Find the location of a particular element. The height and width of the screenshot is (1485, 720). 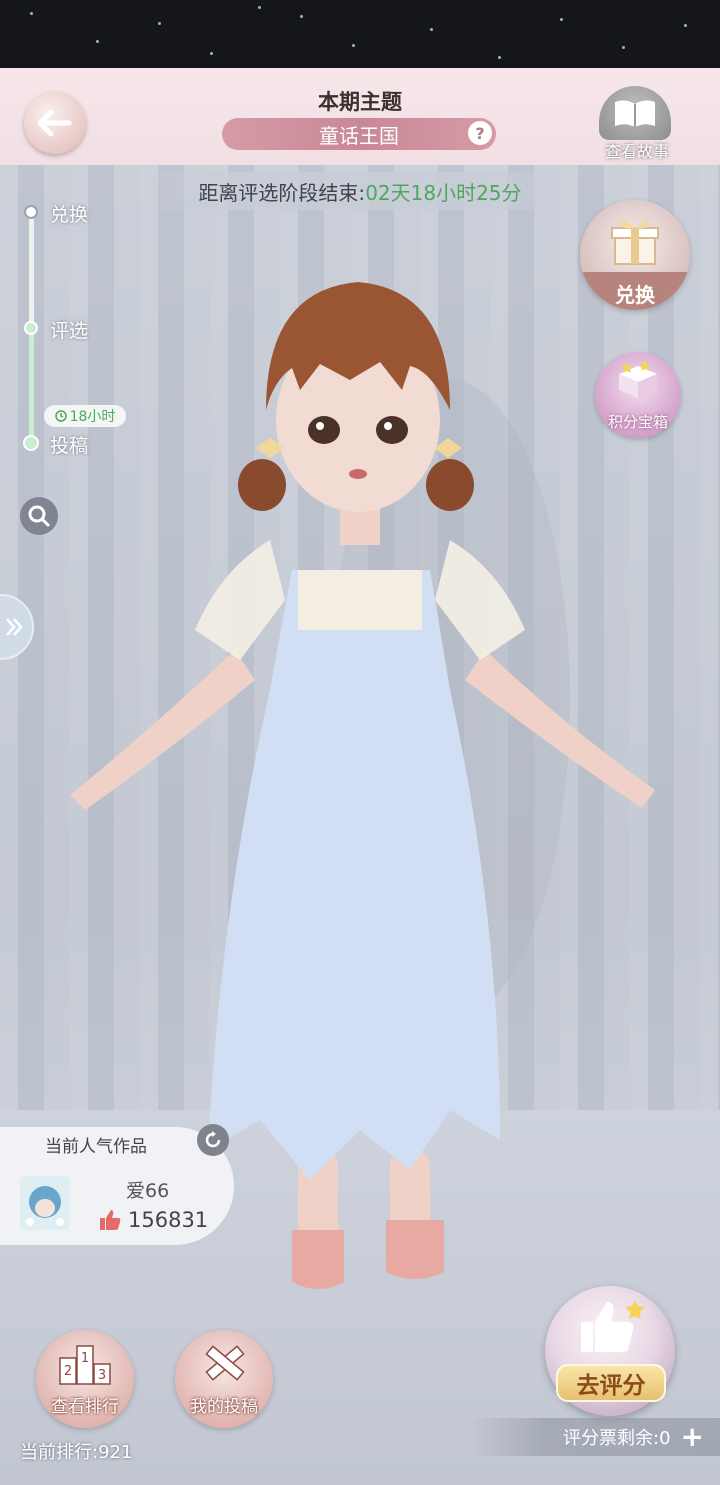

back-button is located at coordinates (55, 123).